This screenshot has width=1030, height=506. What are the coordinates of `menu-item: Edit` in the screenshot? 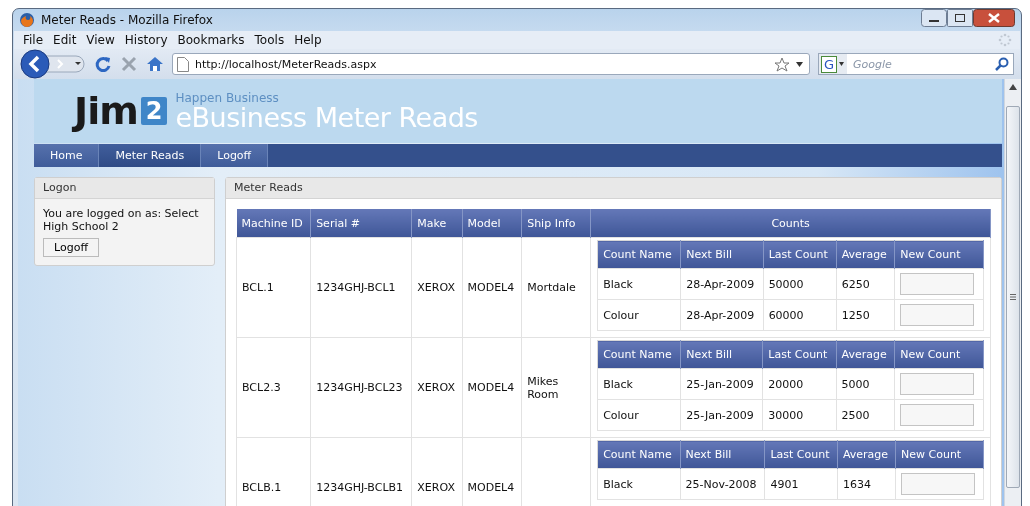 It's located at (65, 40).